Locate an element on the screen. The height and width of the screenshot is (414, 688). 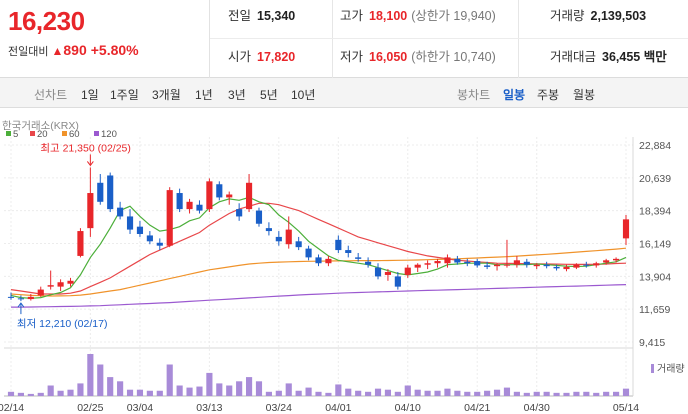
period-5y: 5년 is located at coordinates (269, 94).